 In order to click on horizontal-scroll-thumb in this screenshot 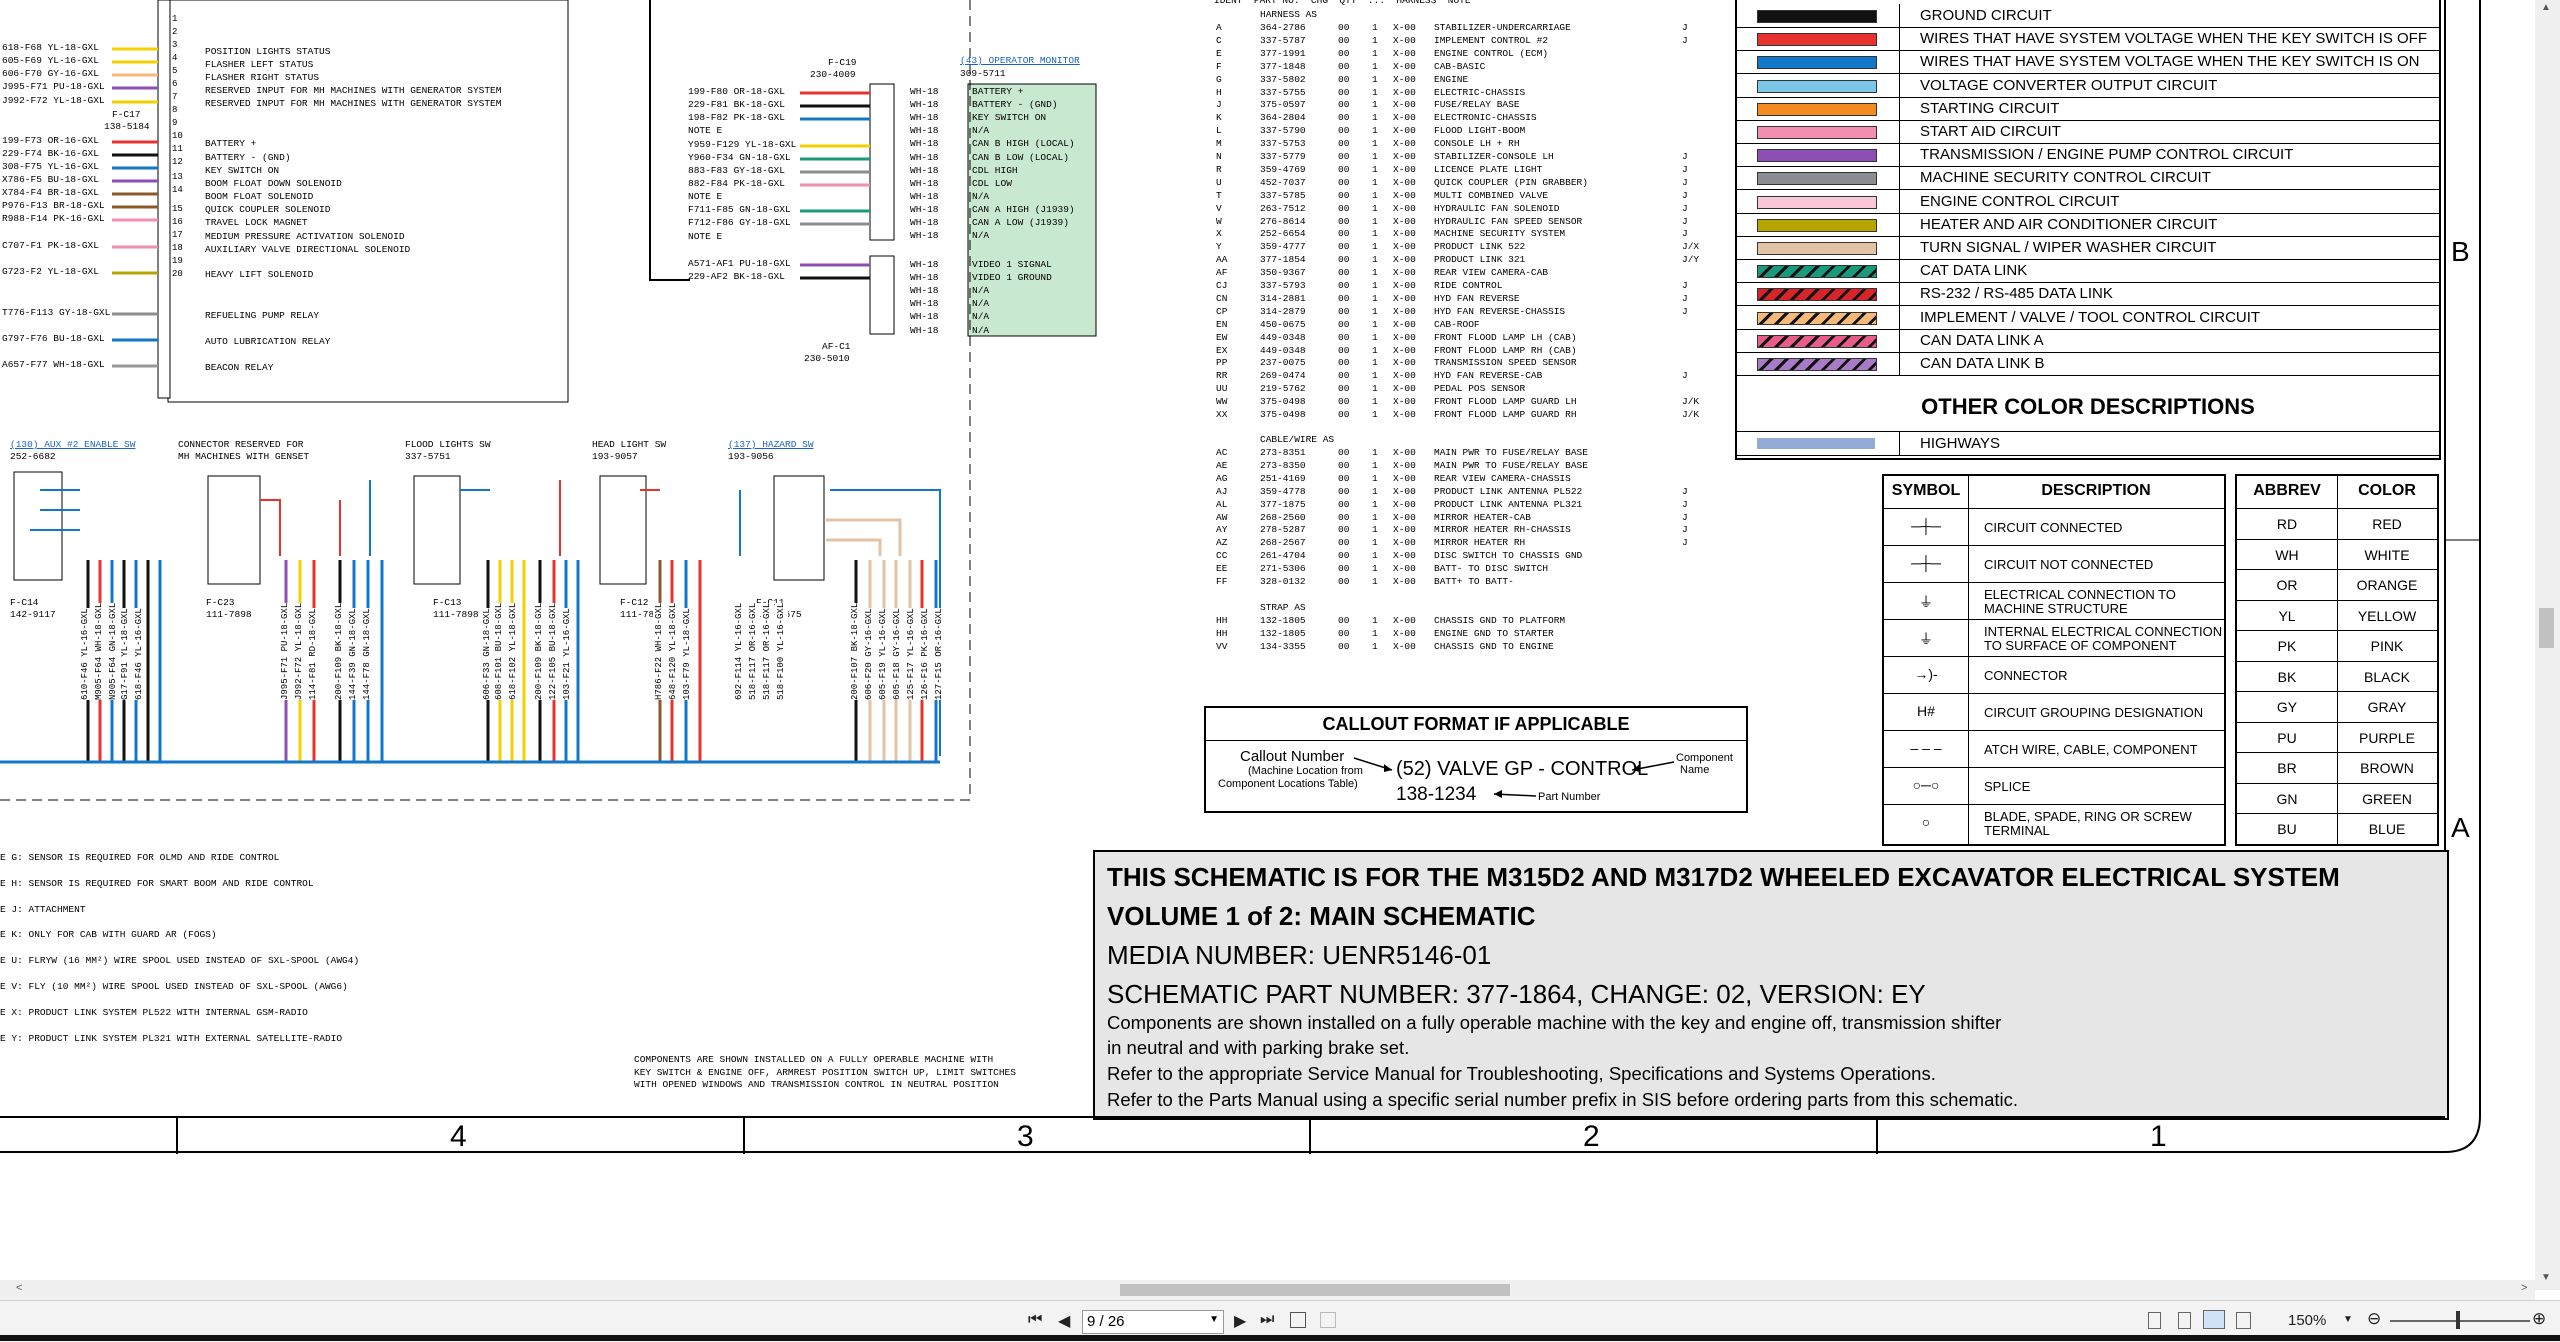, I will do `click(1315, 1290)`.